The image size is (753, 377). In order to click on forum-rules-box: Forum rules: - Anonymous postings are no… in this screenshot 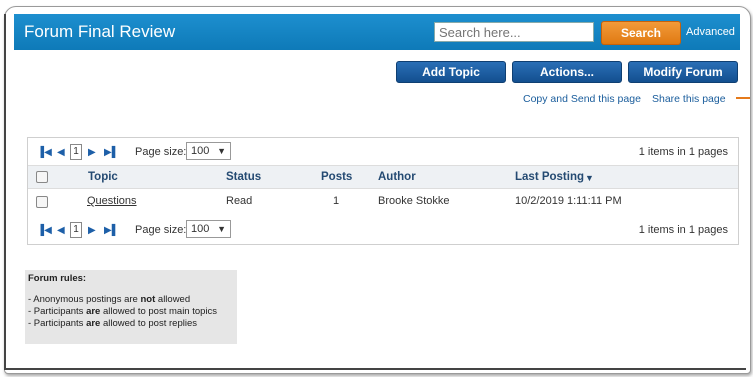, I will do `click(131, 307)`.